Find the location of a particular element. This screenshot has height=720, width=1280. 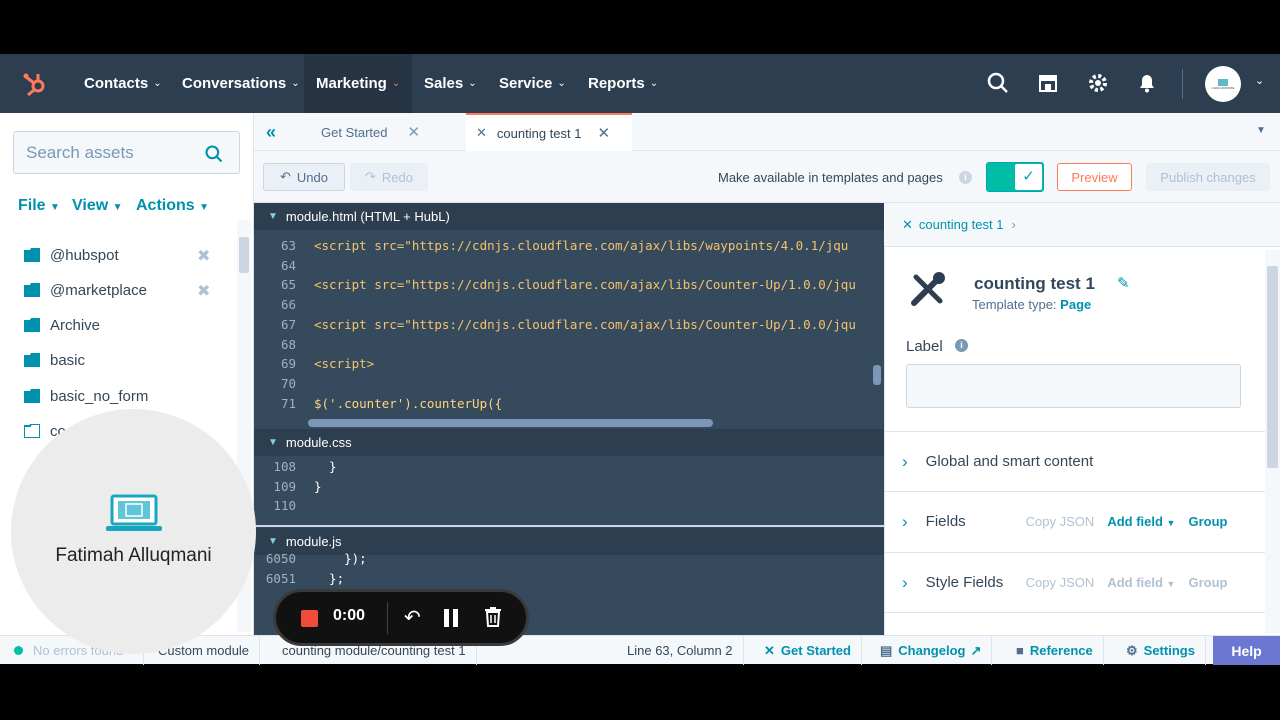

avatar: CHILD ANIMATE is located at coordinates (1223, 84).